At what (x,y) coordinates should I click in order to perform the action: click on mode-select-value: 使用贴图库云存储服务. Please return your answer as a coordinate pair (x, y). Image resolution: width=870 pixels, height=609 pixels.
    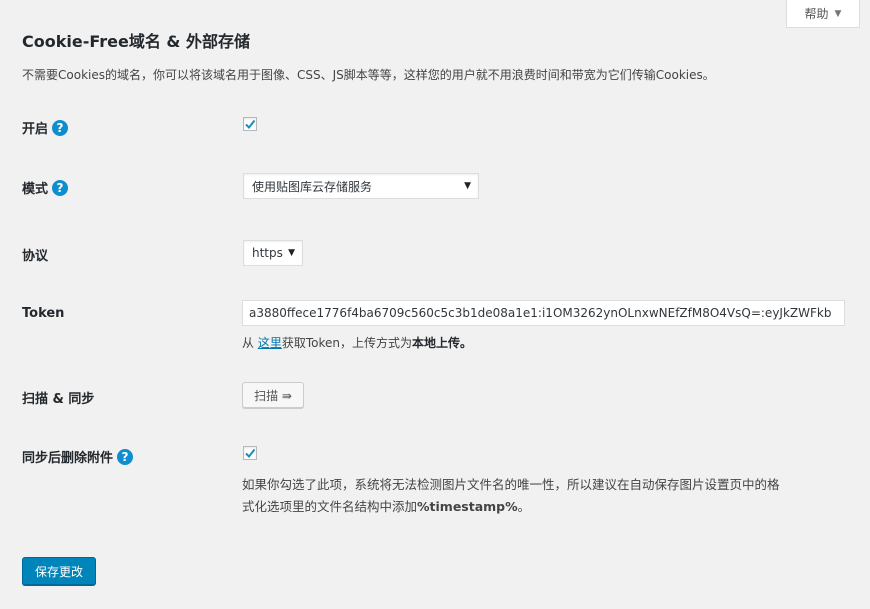
    Looking at the image, I should click on (312, 186).